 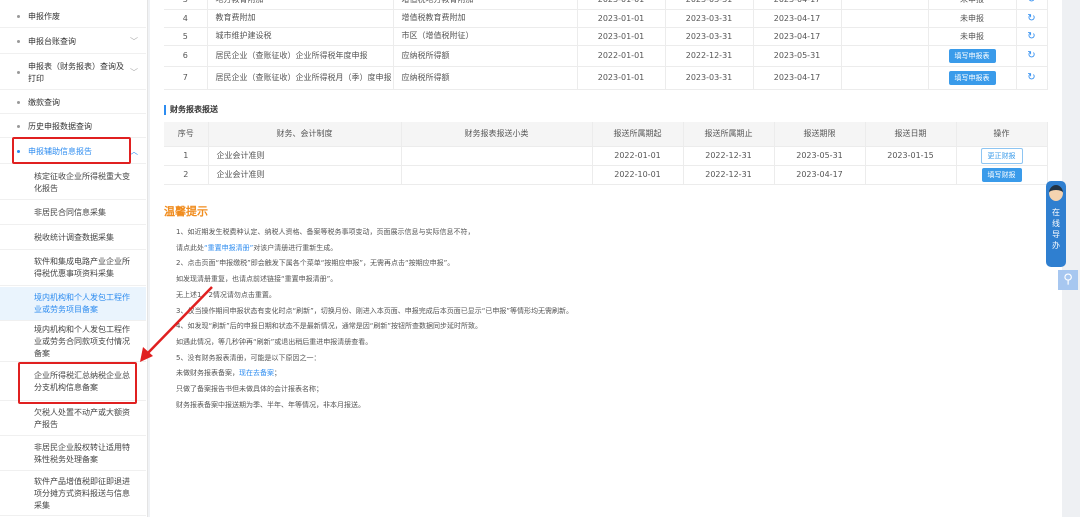 I want to click on online-guide-button: 在线导办, so click(x=1056, y=224).